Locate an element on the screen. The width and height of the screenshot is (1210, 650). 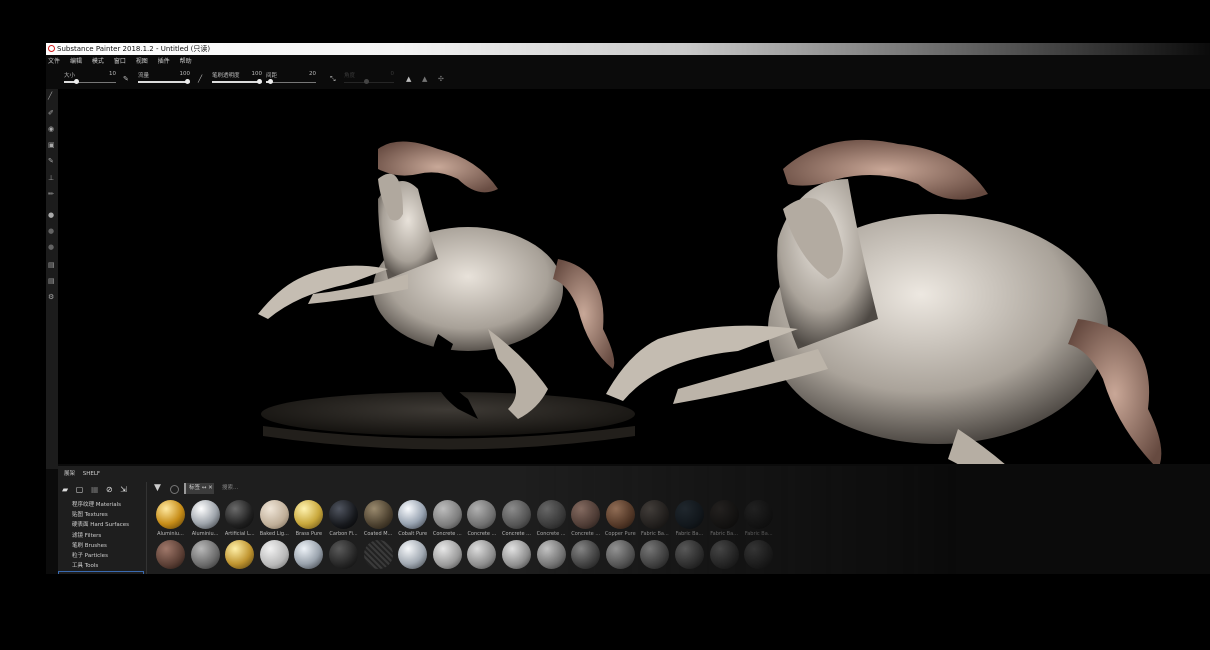
category-tools: 工具 Tools is located at coordinates (101, 566).